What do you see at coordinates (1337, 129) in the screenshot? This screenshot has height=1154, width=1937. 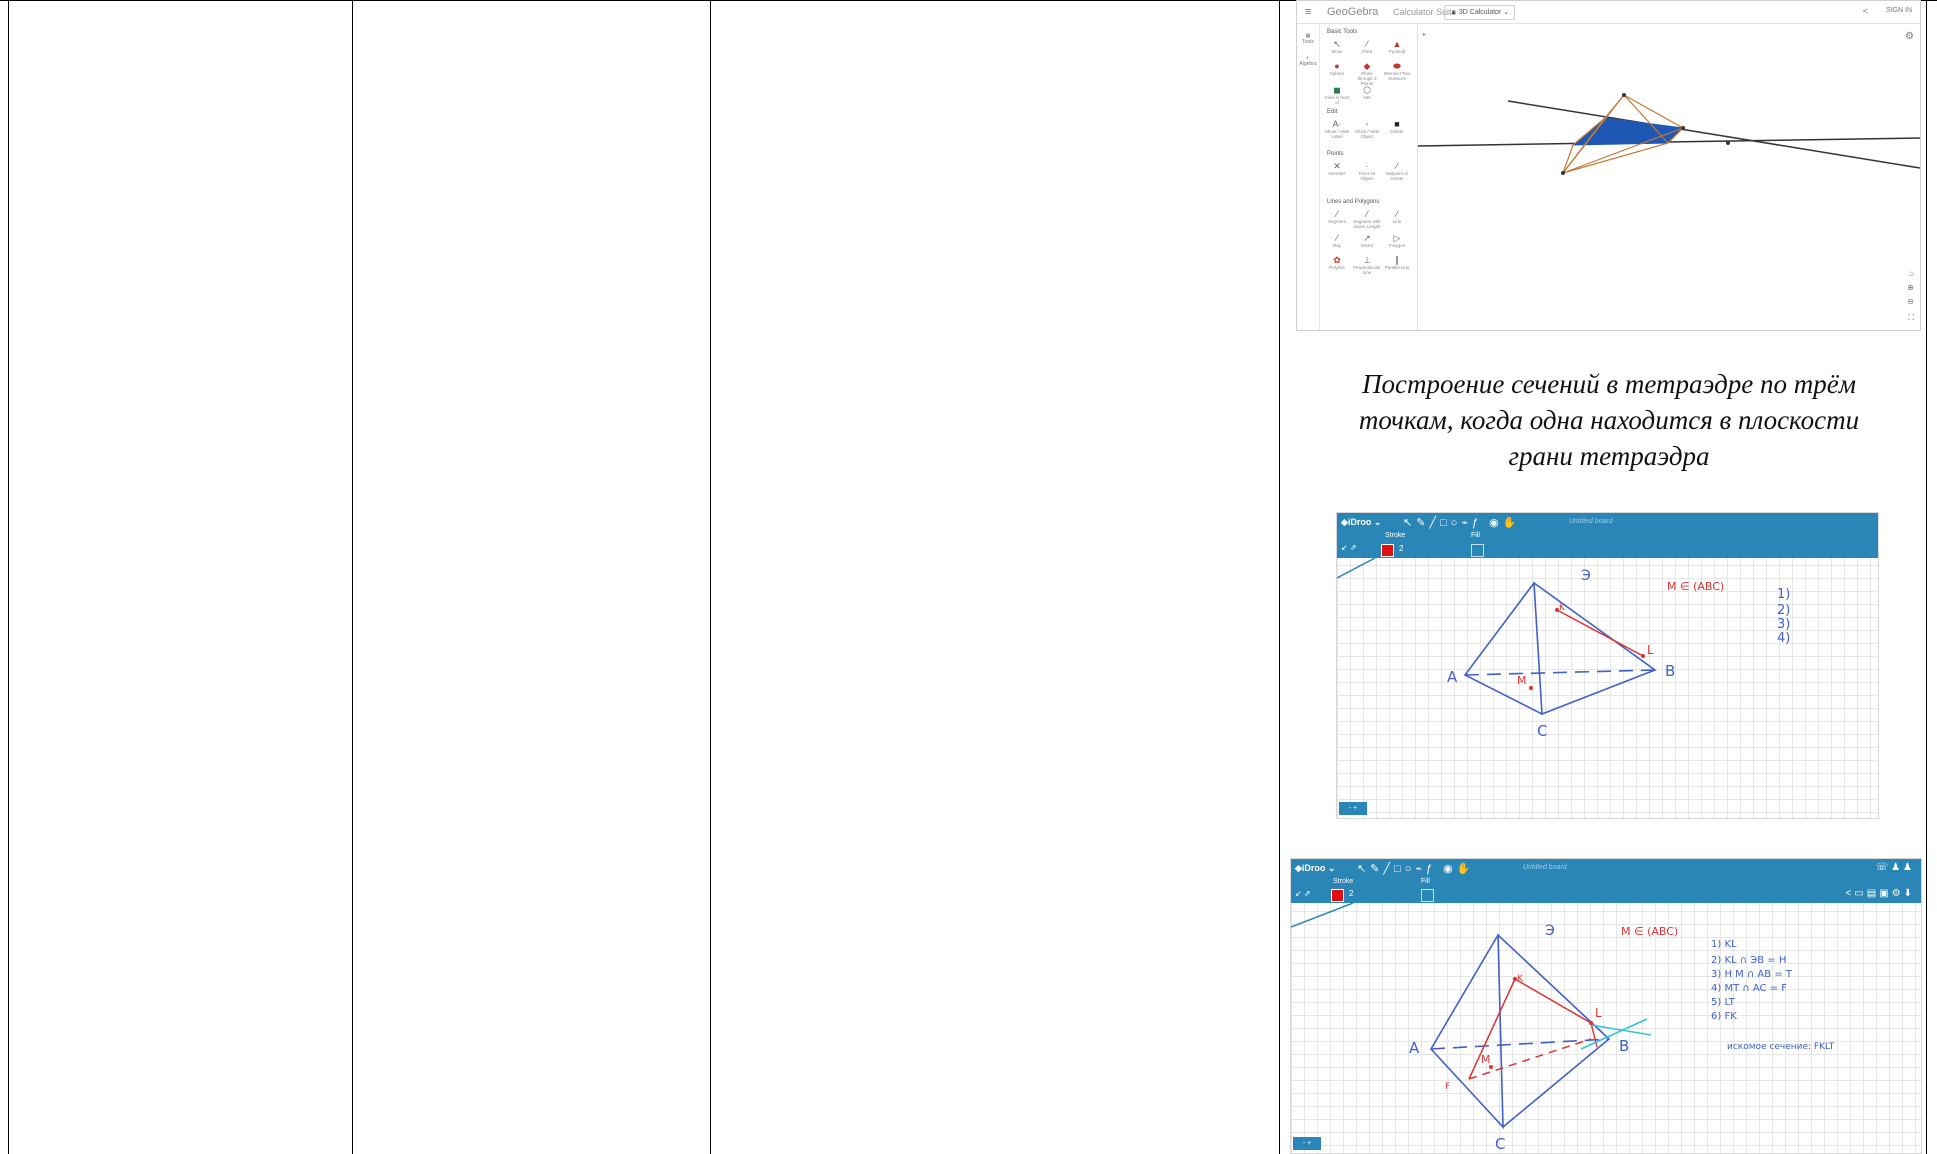 I see `tool-show-hide-label: A· Show / Hide Label` at bounding box center [1337, 129].